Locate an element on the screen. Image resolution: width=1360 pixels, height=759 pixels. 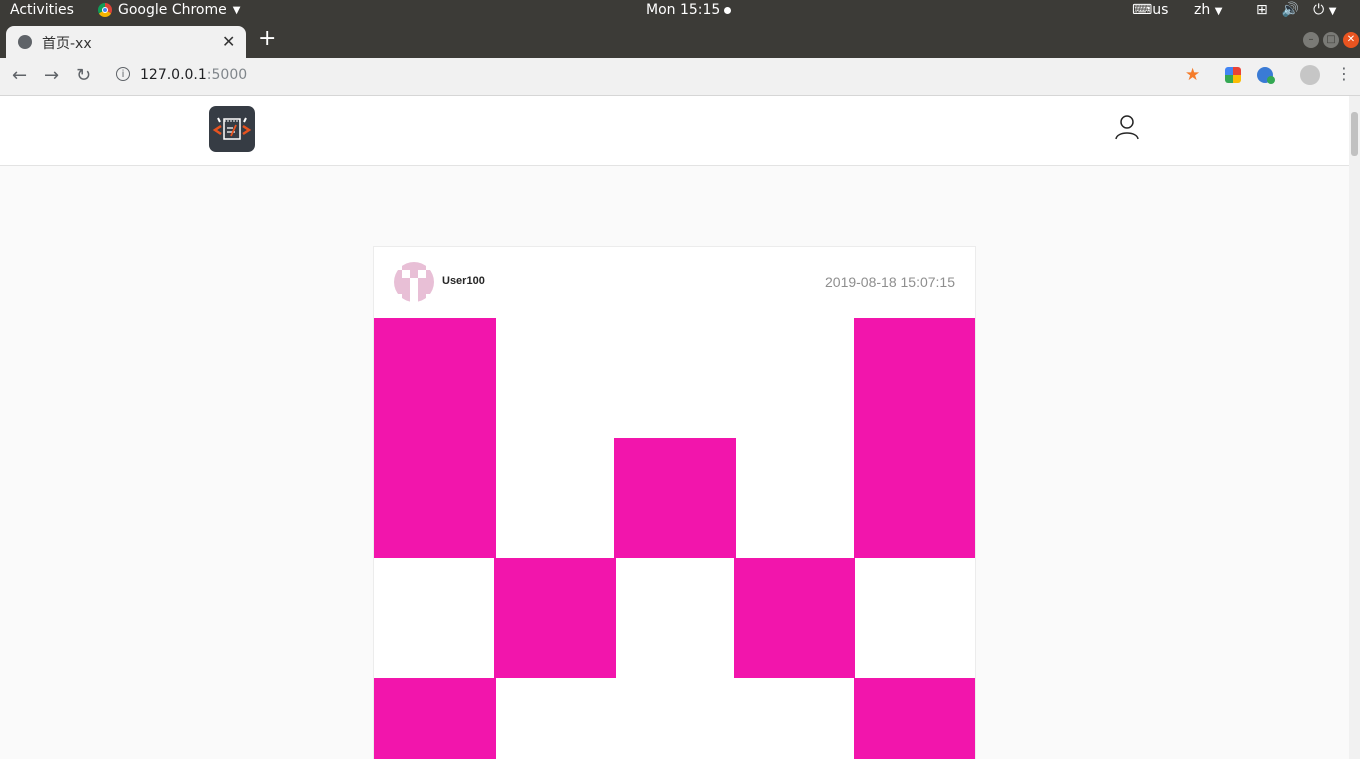
input-method-label: zh is located at coordinates (1202, 10).